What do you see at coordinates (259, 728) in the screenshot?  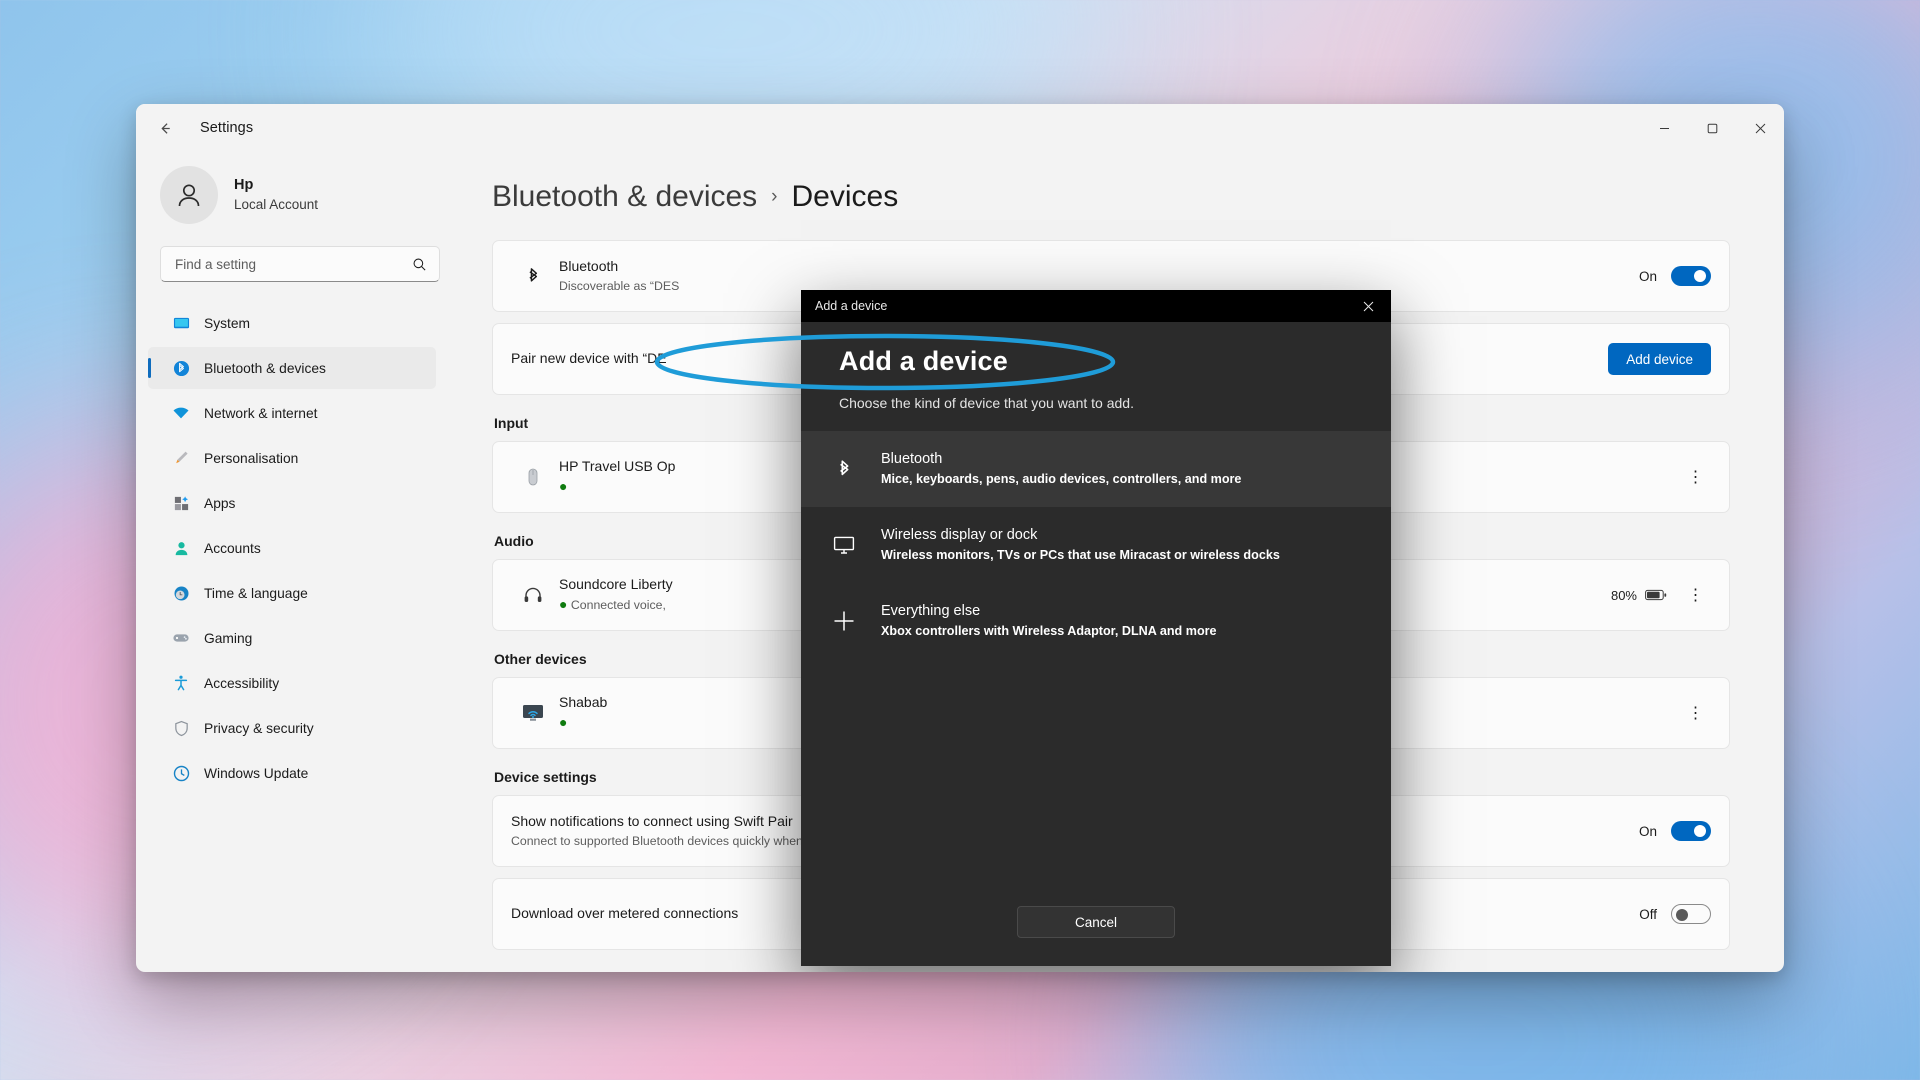 I see `sidebar-item-label: Privacy & security` at bounding box center [259, 728].